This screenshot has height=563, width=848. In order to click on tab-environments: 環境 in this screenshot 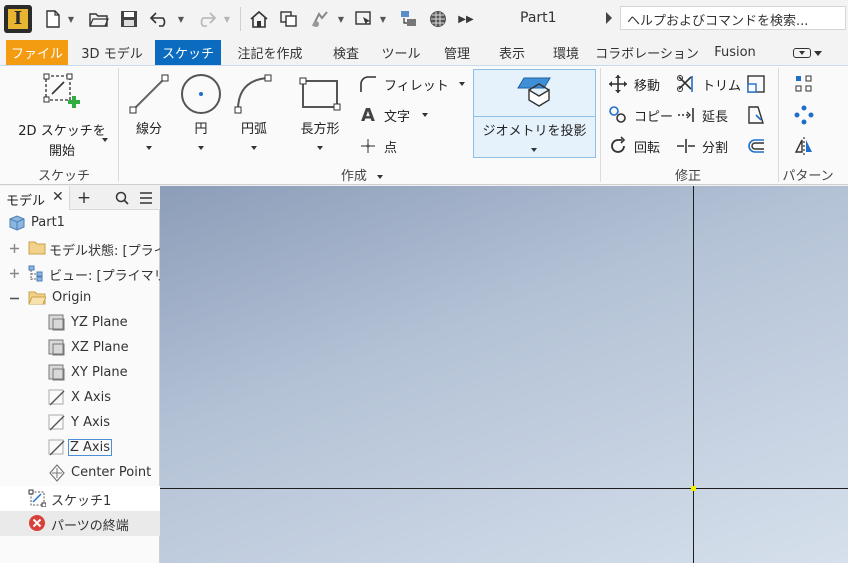, I will do `click(566, 52)`.